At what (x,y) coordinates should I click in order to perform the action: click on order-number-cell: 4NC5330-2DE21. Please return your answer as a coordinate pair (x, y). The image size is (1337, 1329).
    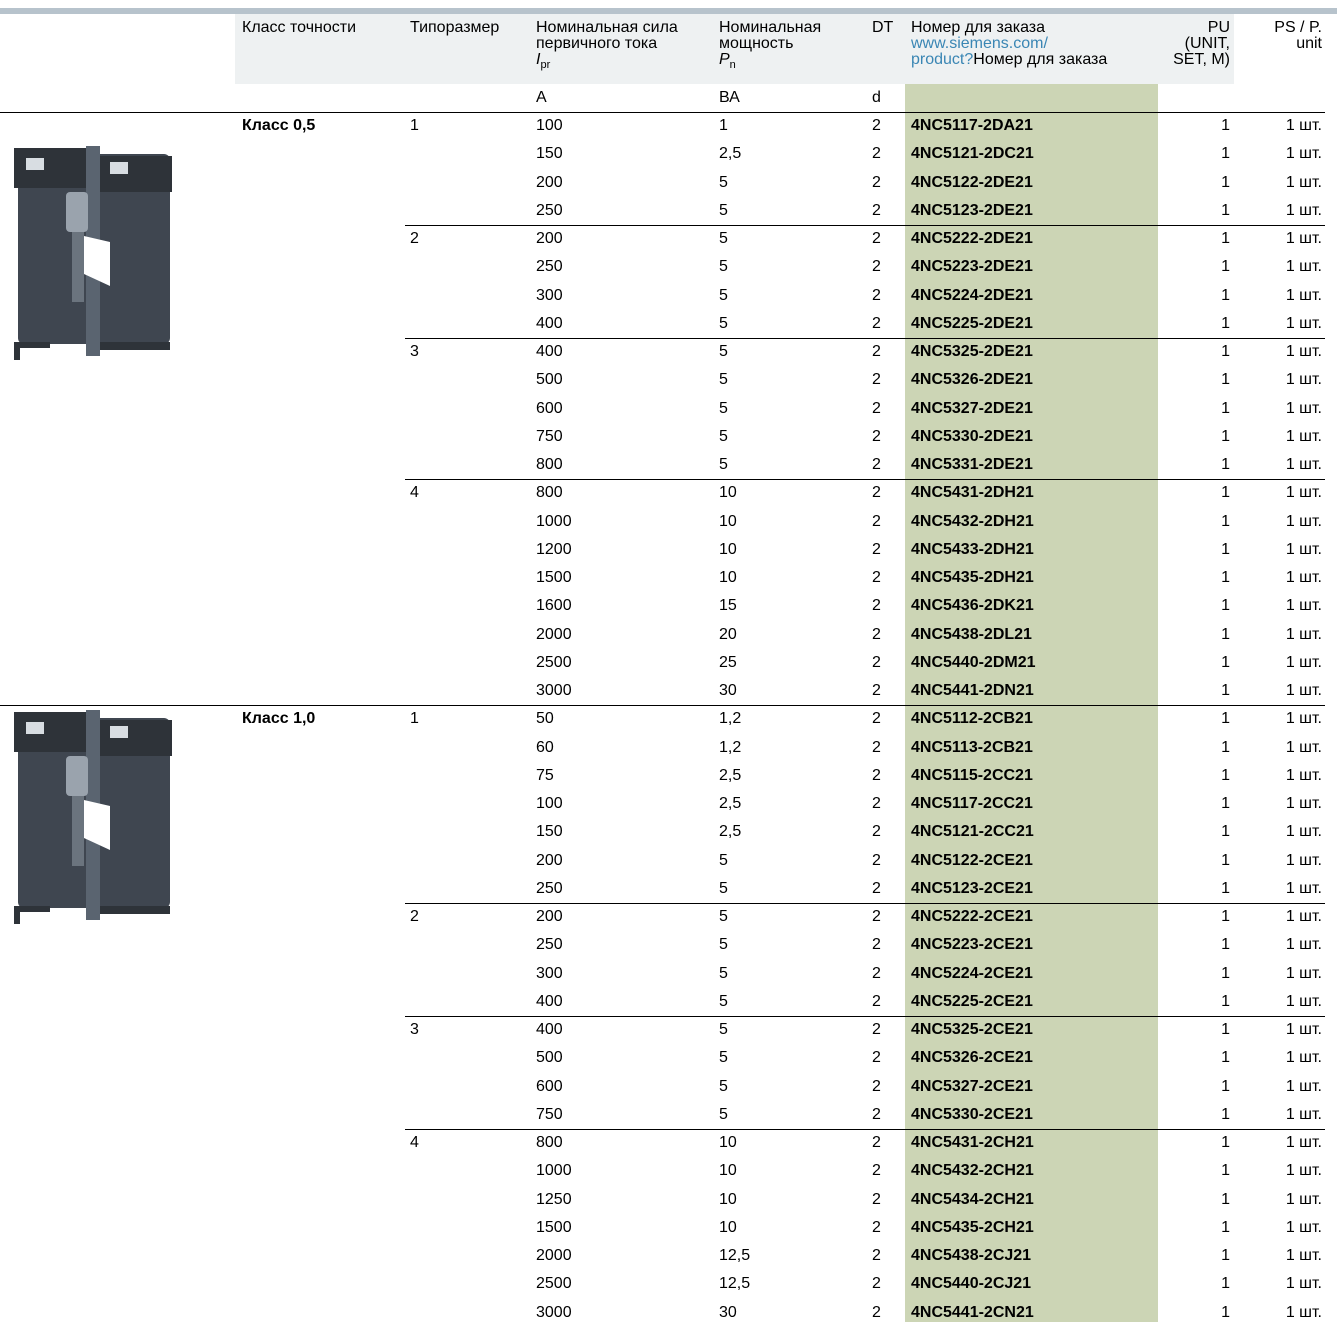
    Looking at the image, I should click on (972, 437).